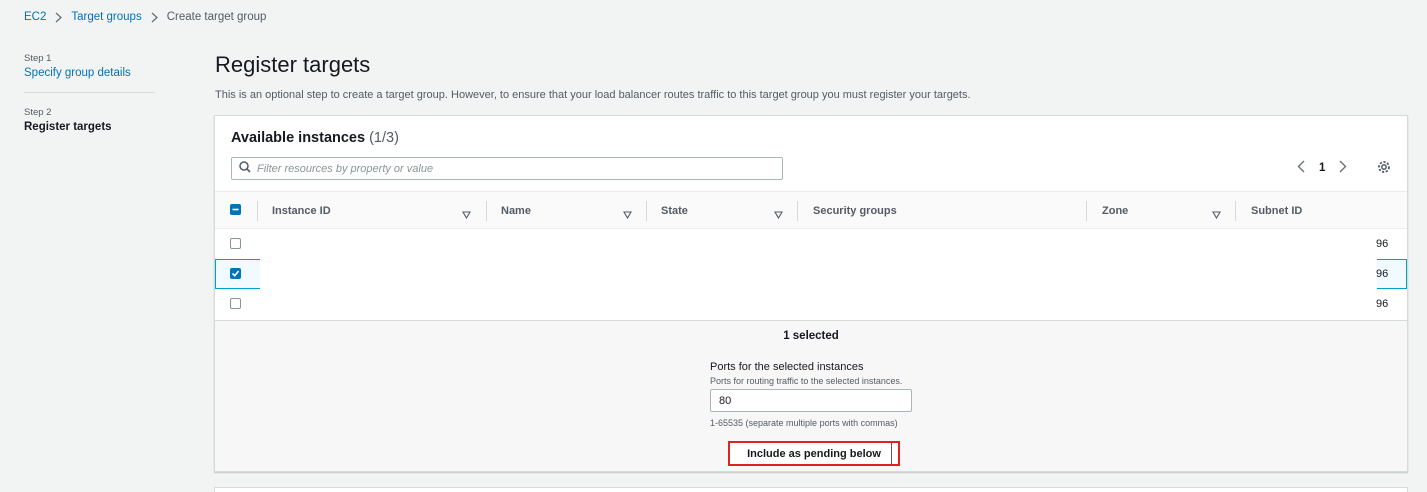 The width and height of the screenshot is (1427, 492). I want to click on step-divider, so click(89, 92).